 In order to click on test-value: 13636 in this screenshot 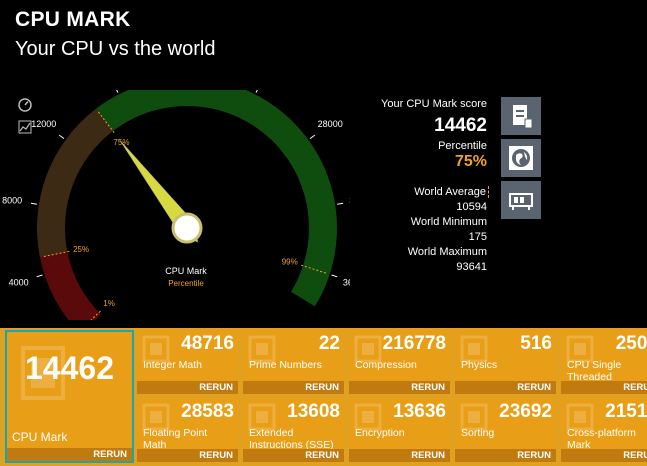, I will do `click(419, 411)`.